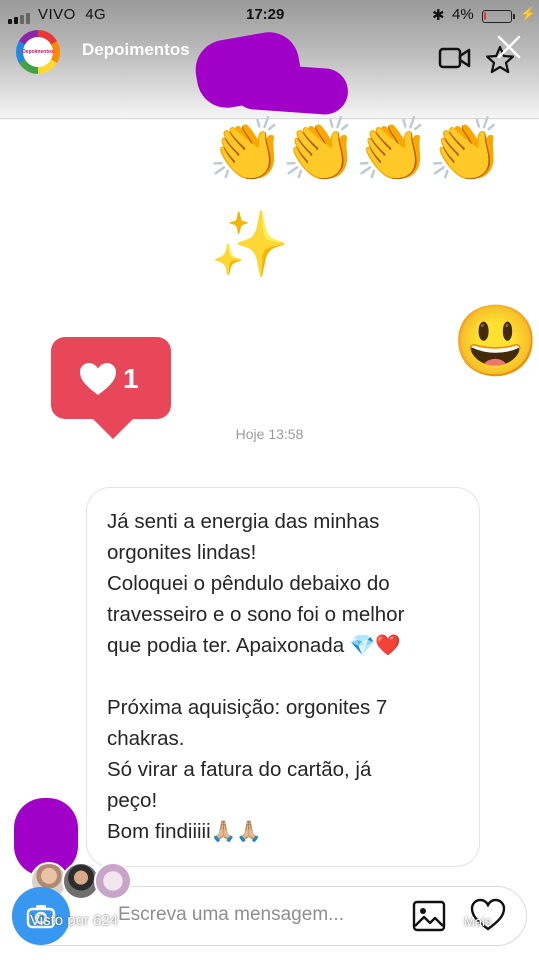 This screenshot has width=539, height=960. I want to click on message-timestamp: Hoje 13:58, so click(269, 434).